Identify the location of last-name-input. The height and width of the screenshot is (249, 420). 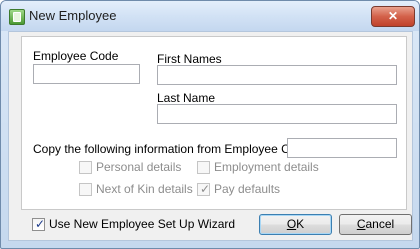
(277, 114).